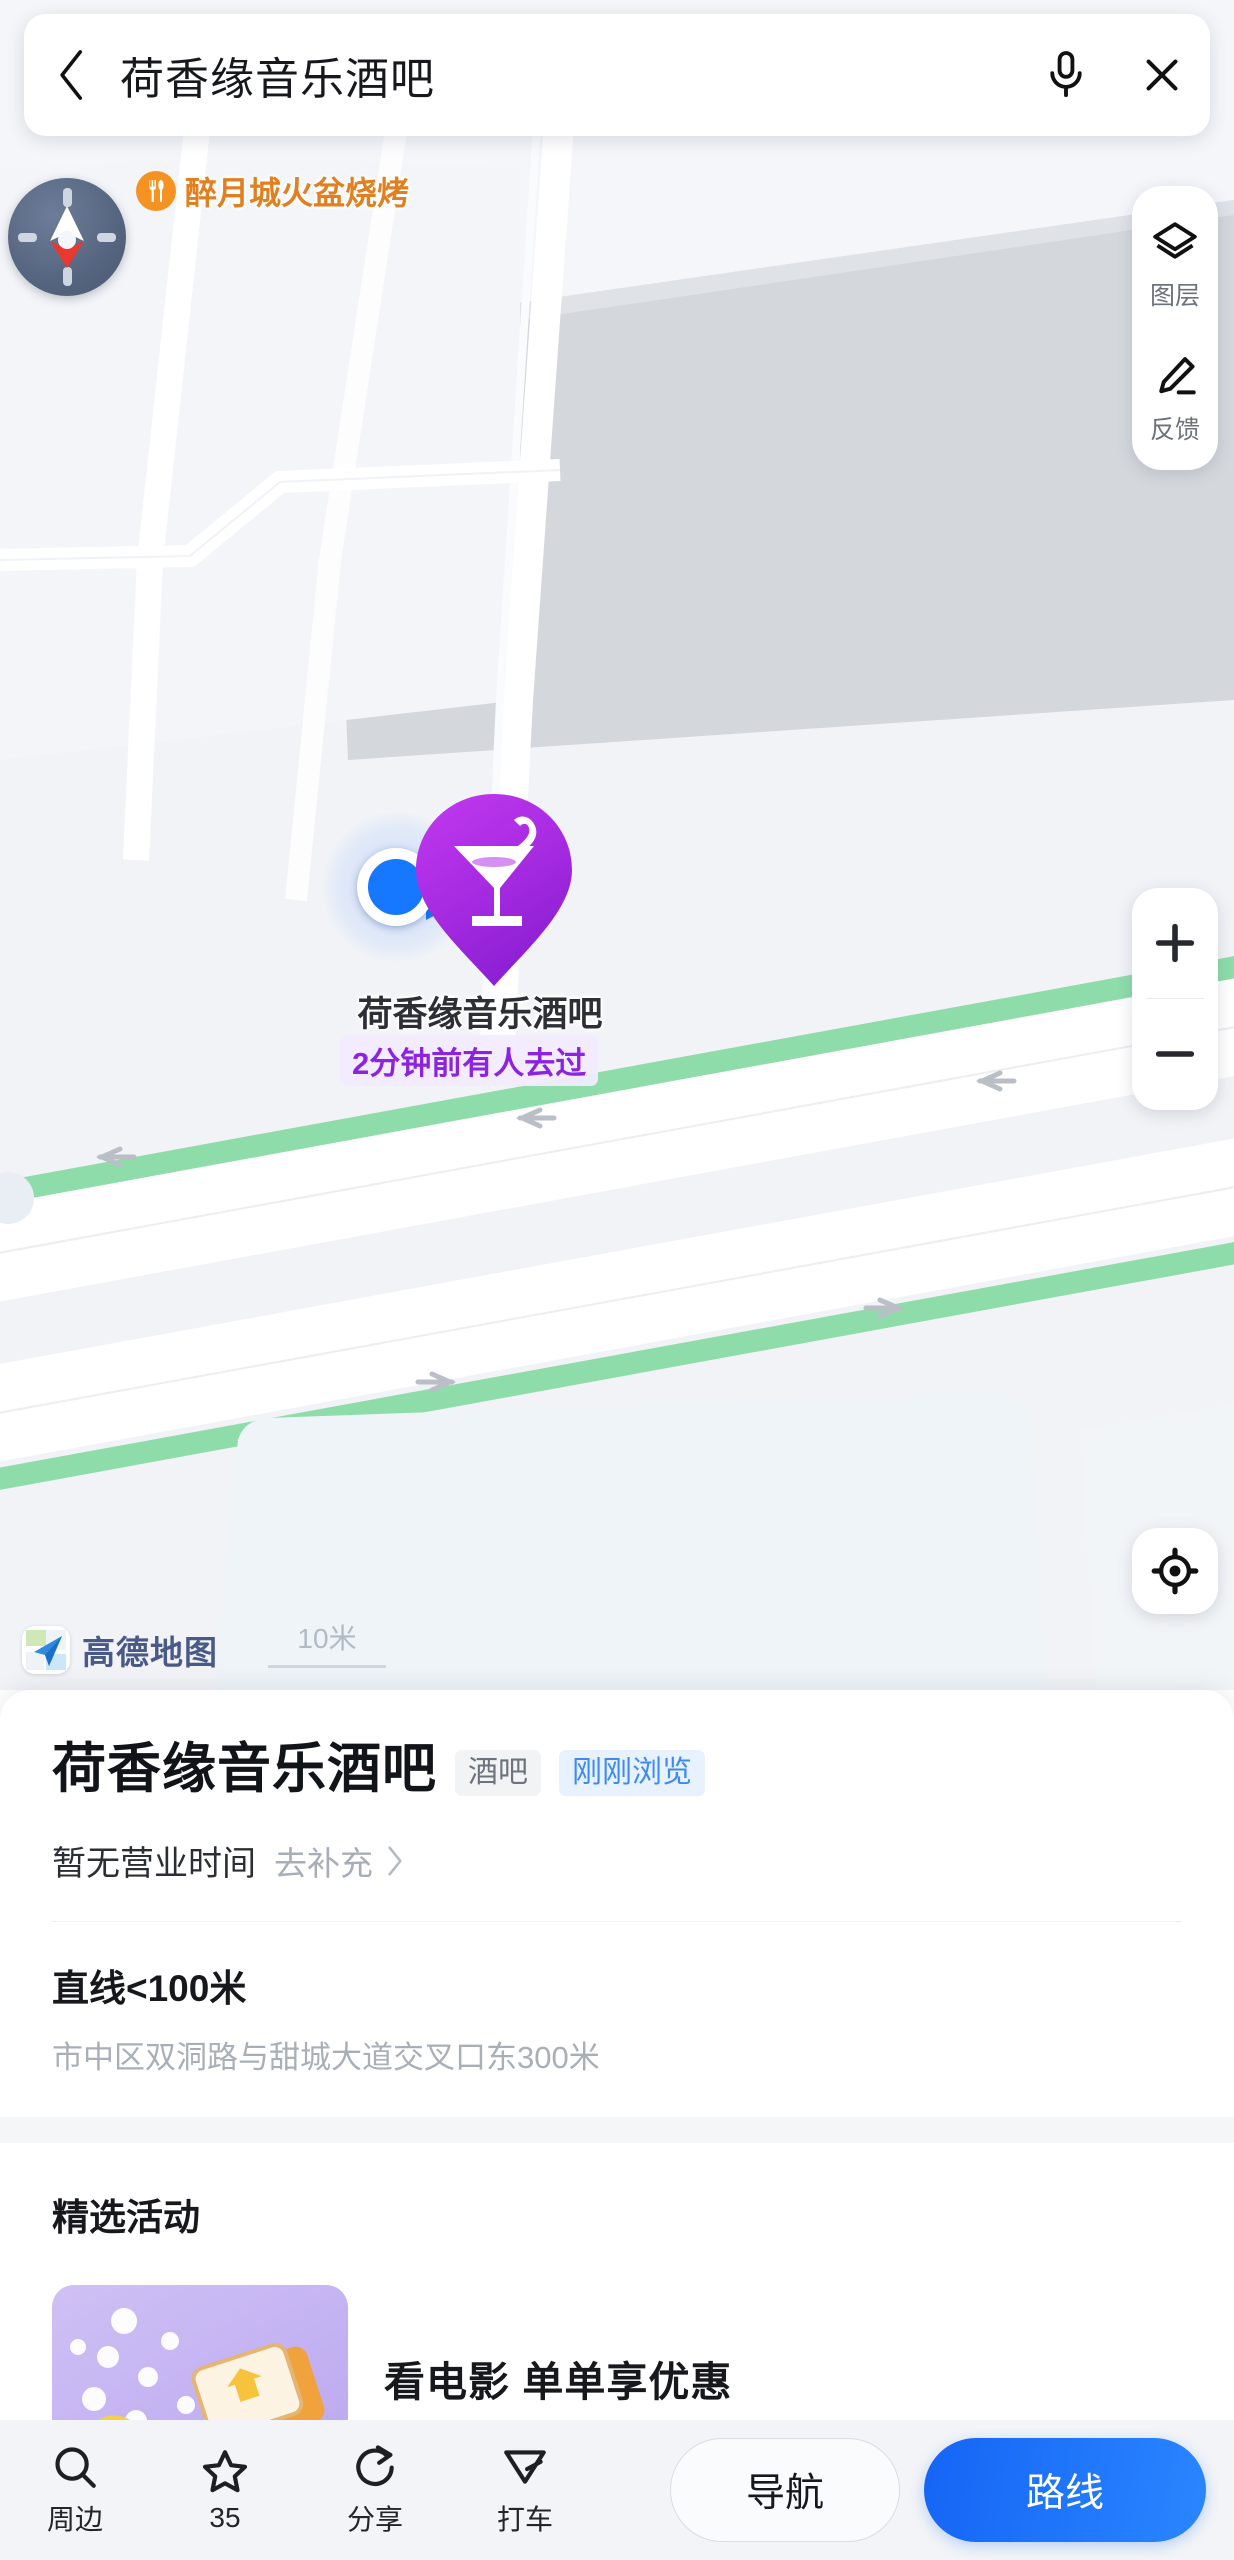 This screenshot has width=1234, height=2560. I want to click on opening-hours-text: 暂无营业时间, so click(154, 1864).